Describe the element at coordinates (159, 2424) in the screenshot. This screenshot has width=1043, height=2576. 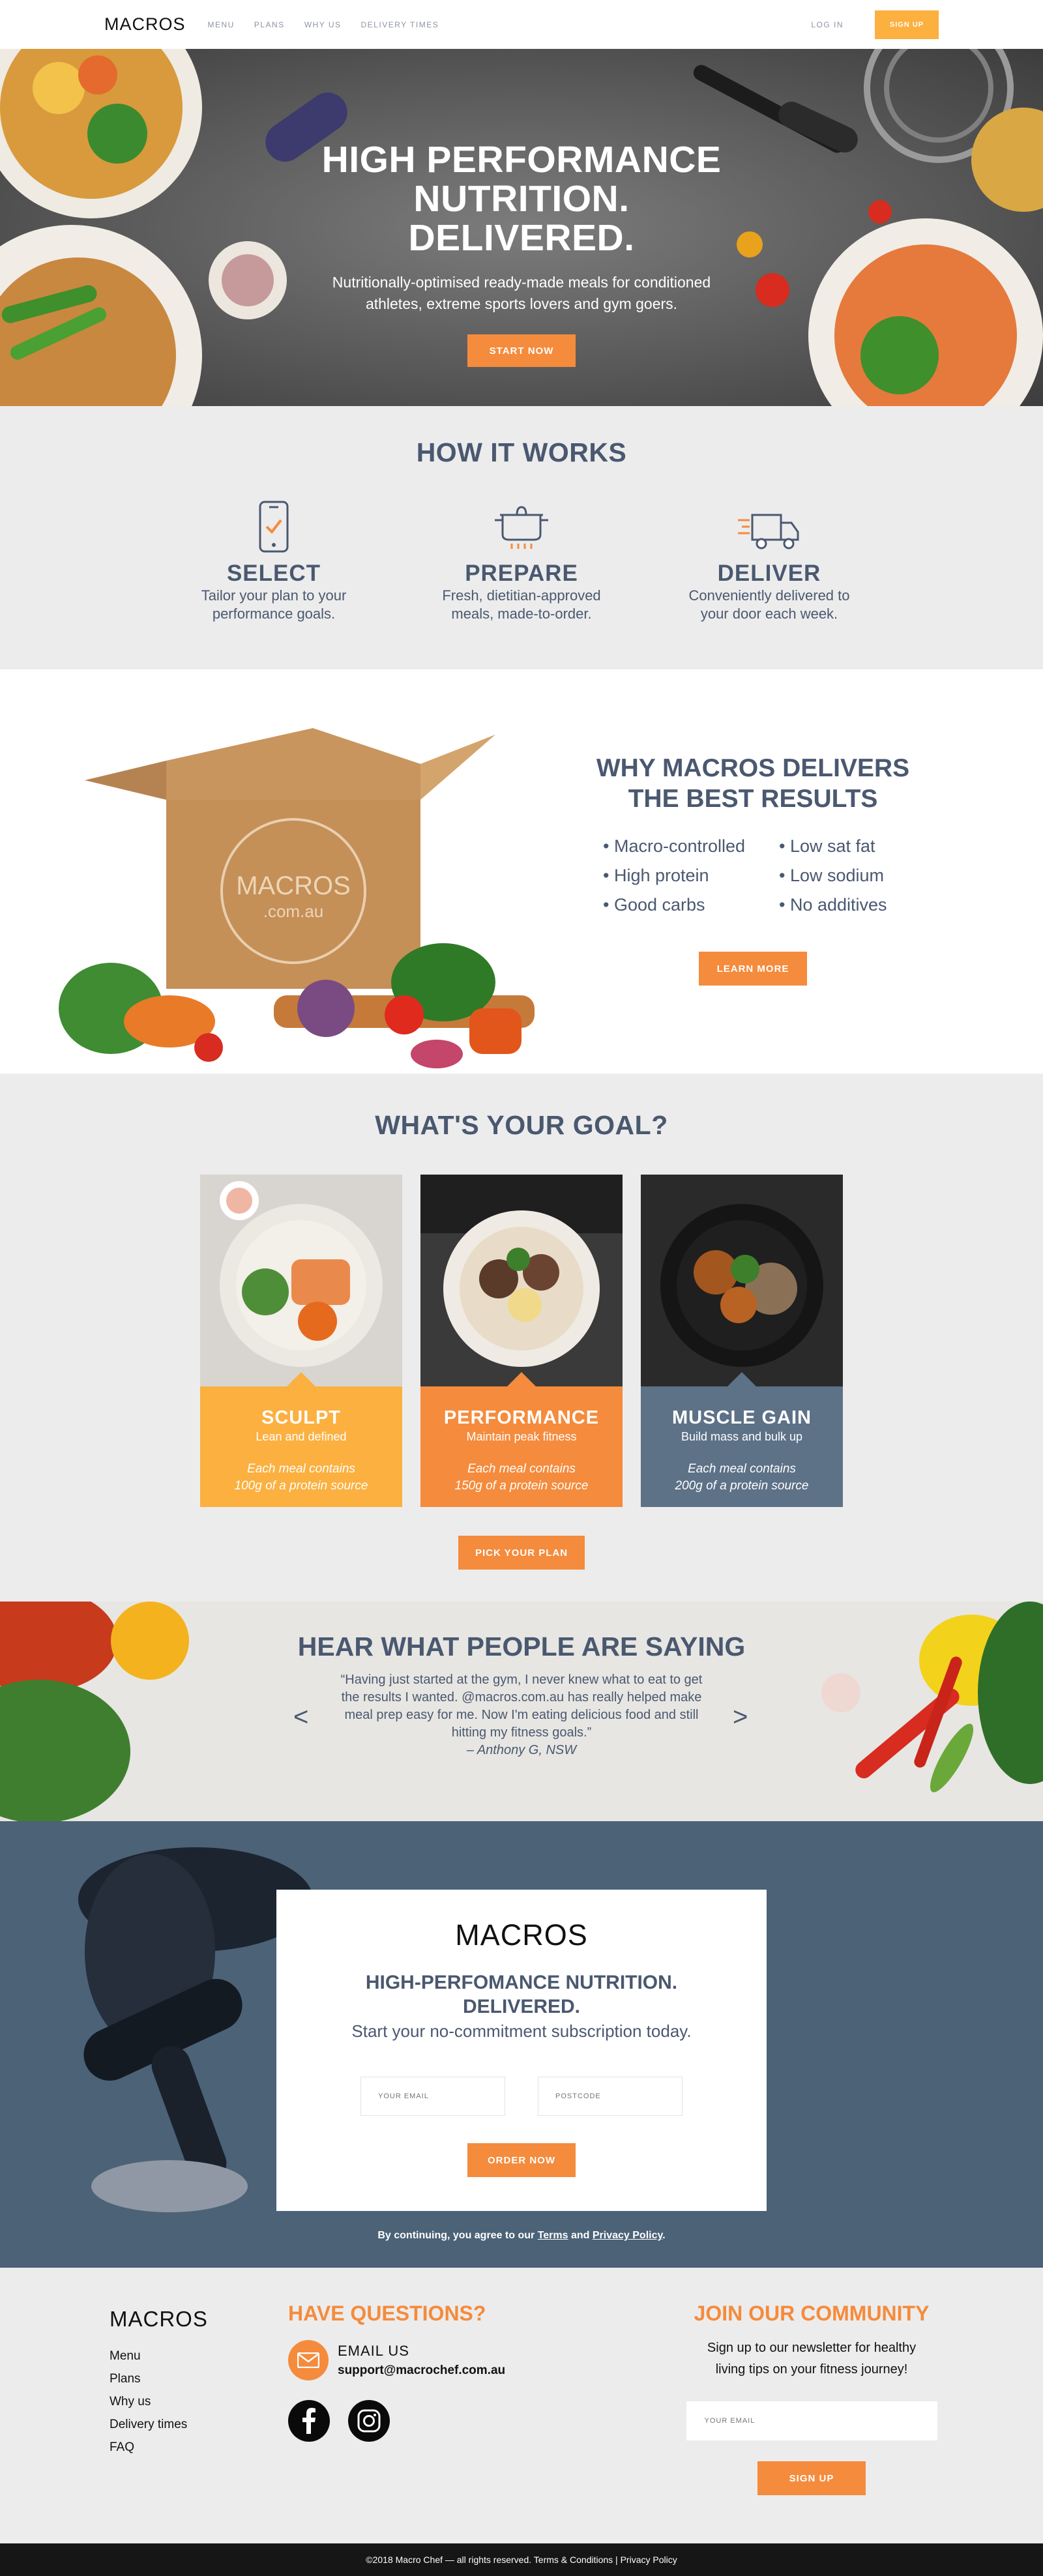
I see `footer-link-delivery-times: Delivery times` at that location.